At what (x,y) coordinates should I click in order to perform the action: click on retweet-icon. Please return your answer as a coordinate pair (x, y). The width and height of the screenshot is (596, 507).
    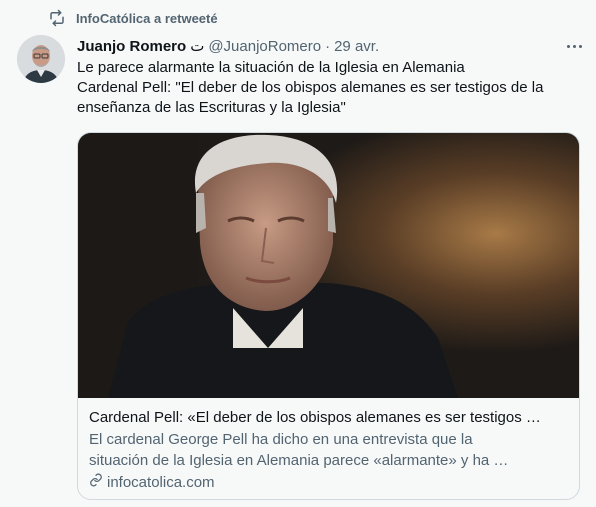
    Looking at the image, I should click on (57, 18).